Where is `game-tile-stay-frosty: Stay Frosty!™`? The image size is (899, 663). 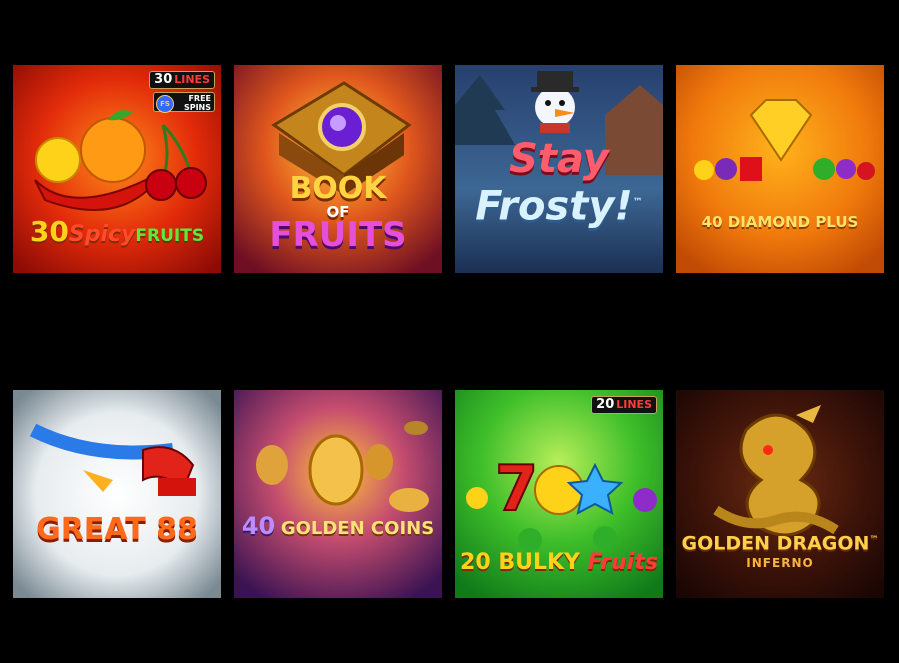
game-tile-stay-frosty: Stay Frosty!™ is located at coordinates (559, 169).